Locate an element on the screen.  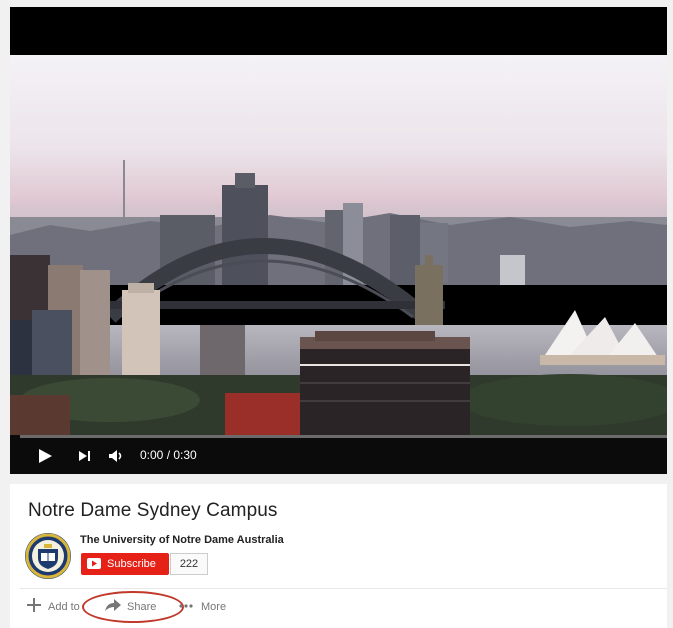
subscribe-label: Subscribe is located at coordinates (131, 564).